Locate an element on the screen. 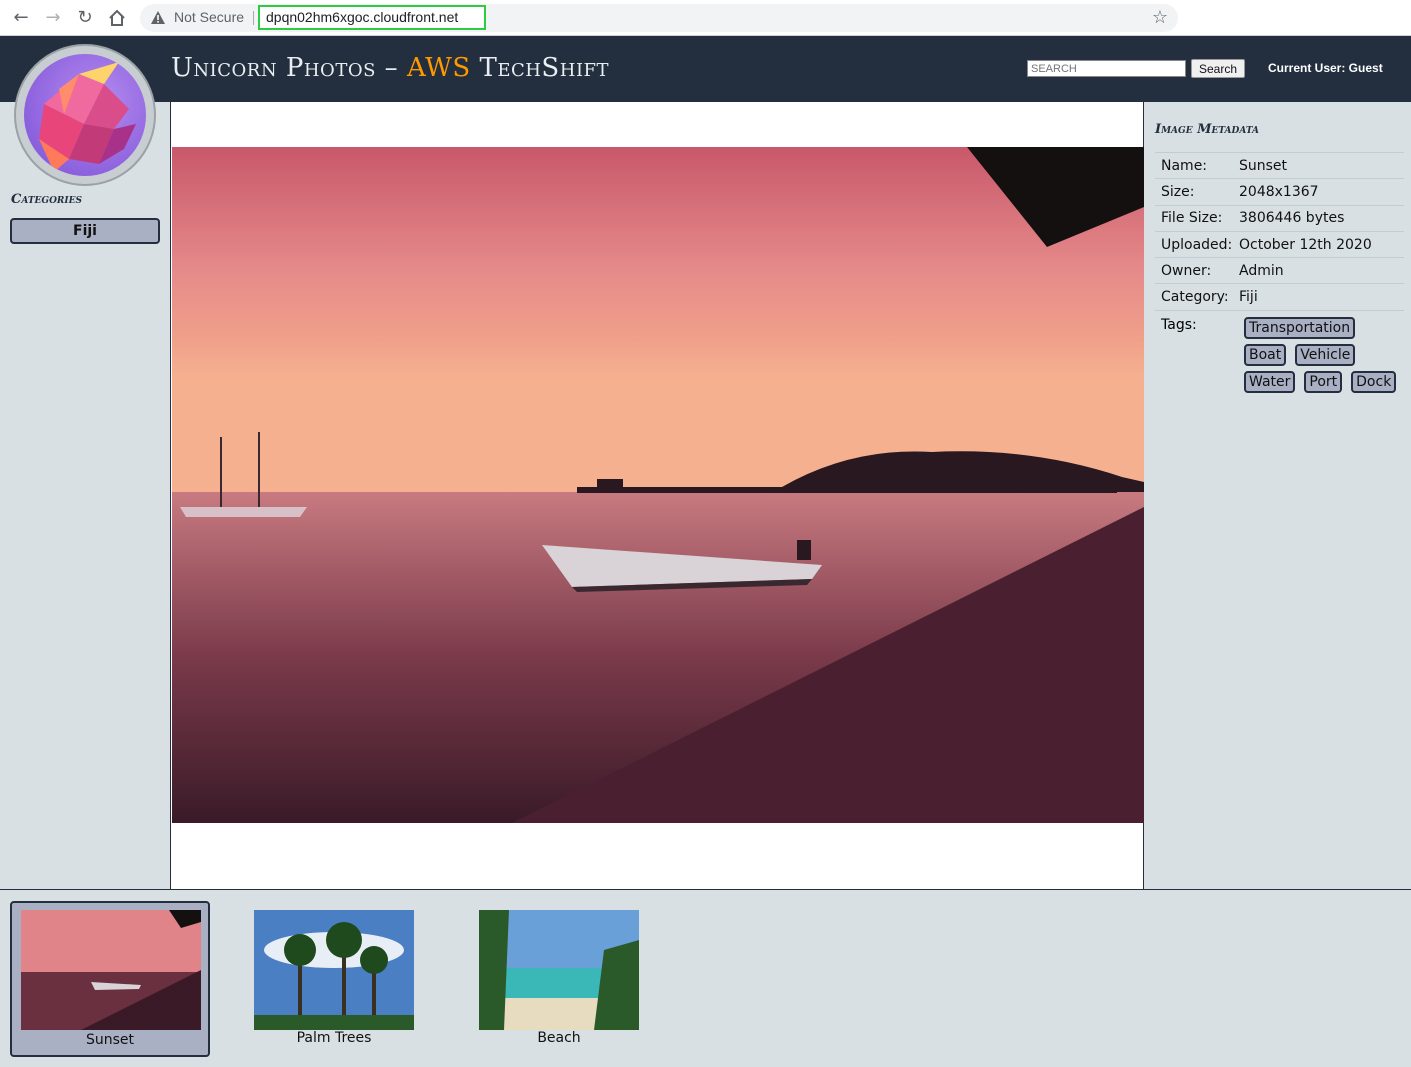 The height and width of the screenshot is (1067, 1411). title-main: Unicorn Photos – is located at coordinates (289, 68).